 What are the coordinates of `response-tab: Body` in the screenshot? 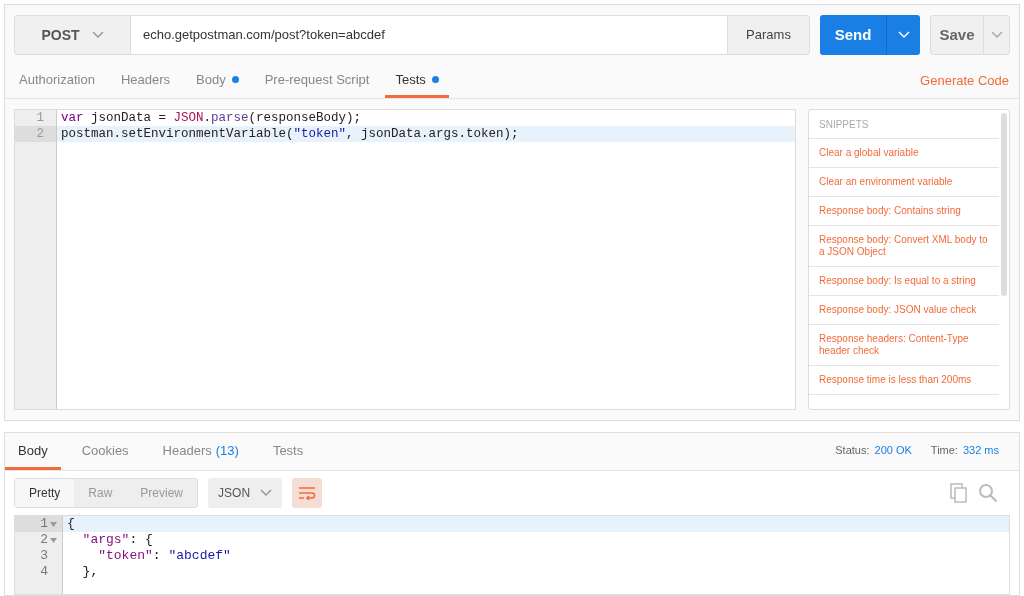 It's located at (33, 452).